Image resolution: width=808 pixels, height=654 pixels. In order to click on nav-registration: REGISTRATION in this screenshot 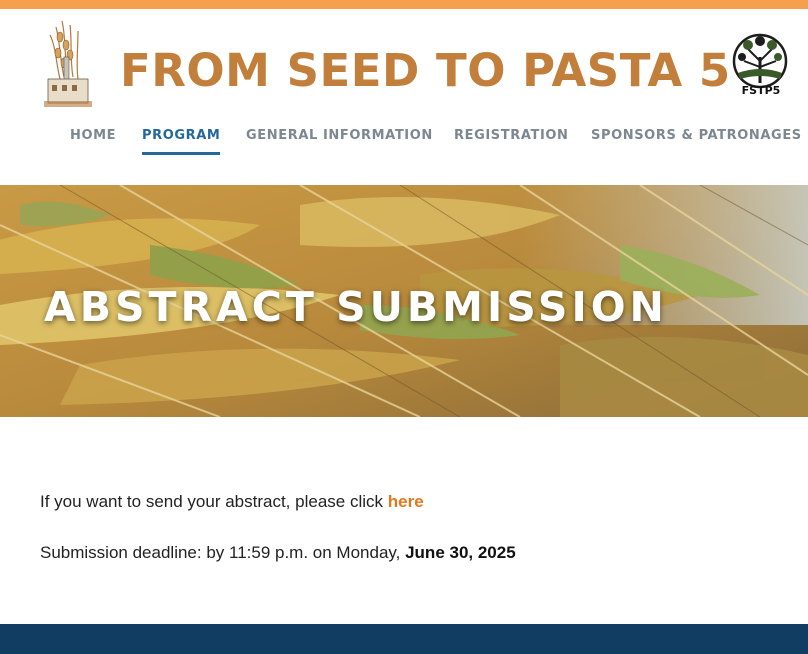, I will do `click(511, 136)`.